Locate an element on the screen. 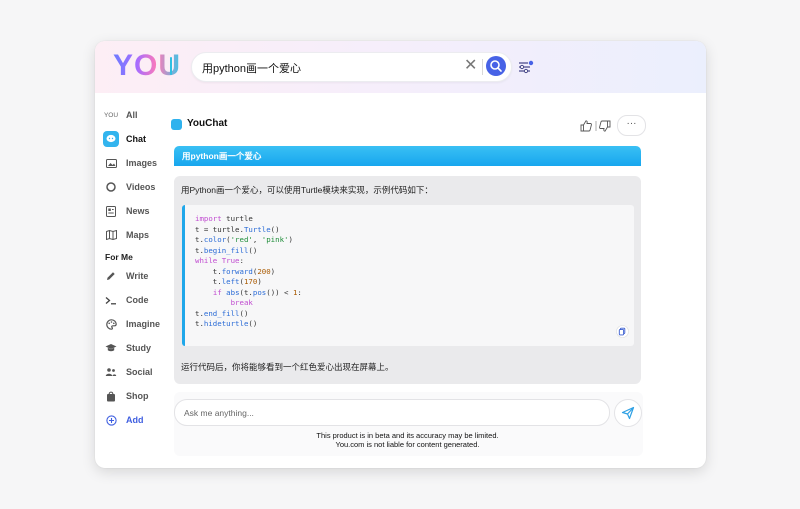 The height and width of the screenshot is (509, 800). code-line: while True: is located at coordinates (219, 260).